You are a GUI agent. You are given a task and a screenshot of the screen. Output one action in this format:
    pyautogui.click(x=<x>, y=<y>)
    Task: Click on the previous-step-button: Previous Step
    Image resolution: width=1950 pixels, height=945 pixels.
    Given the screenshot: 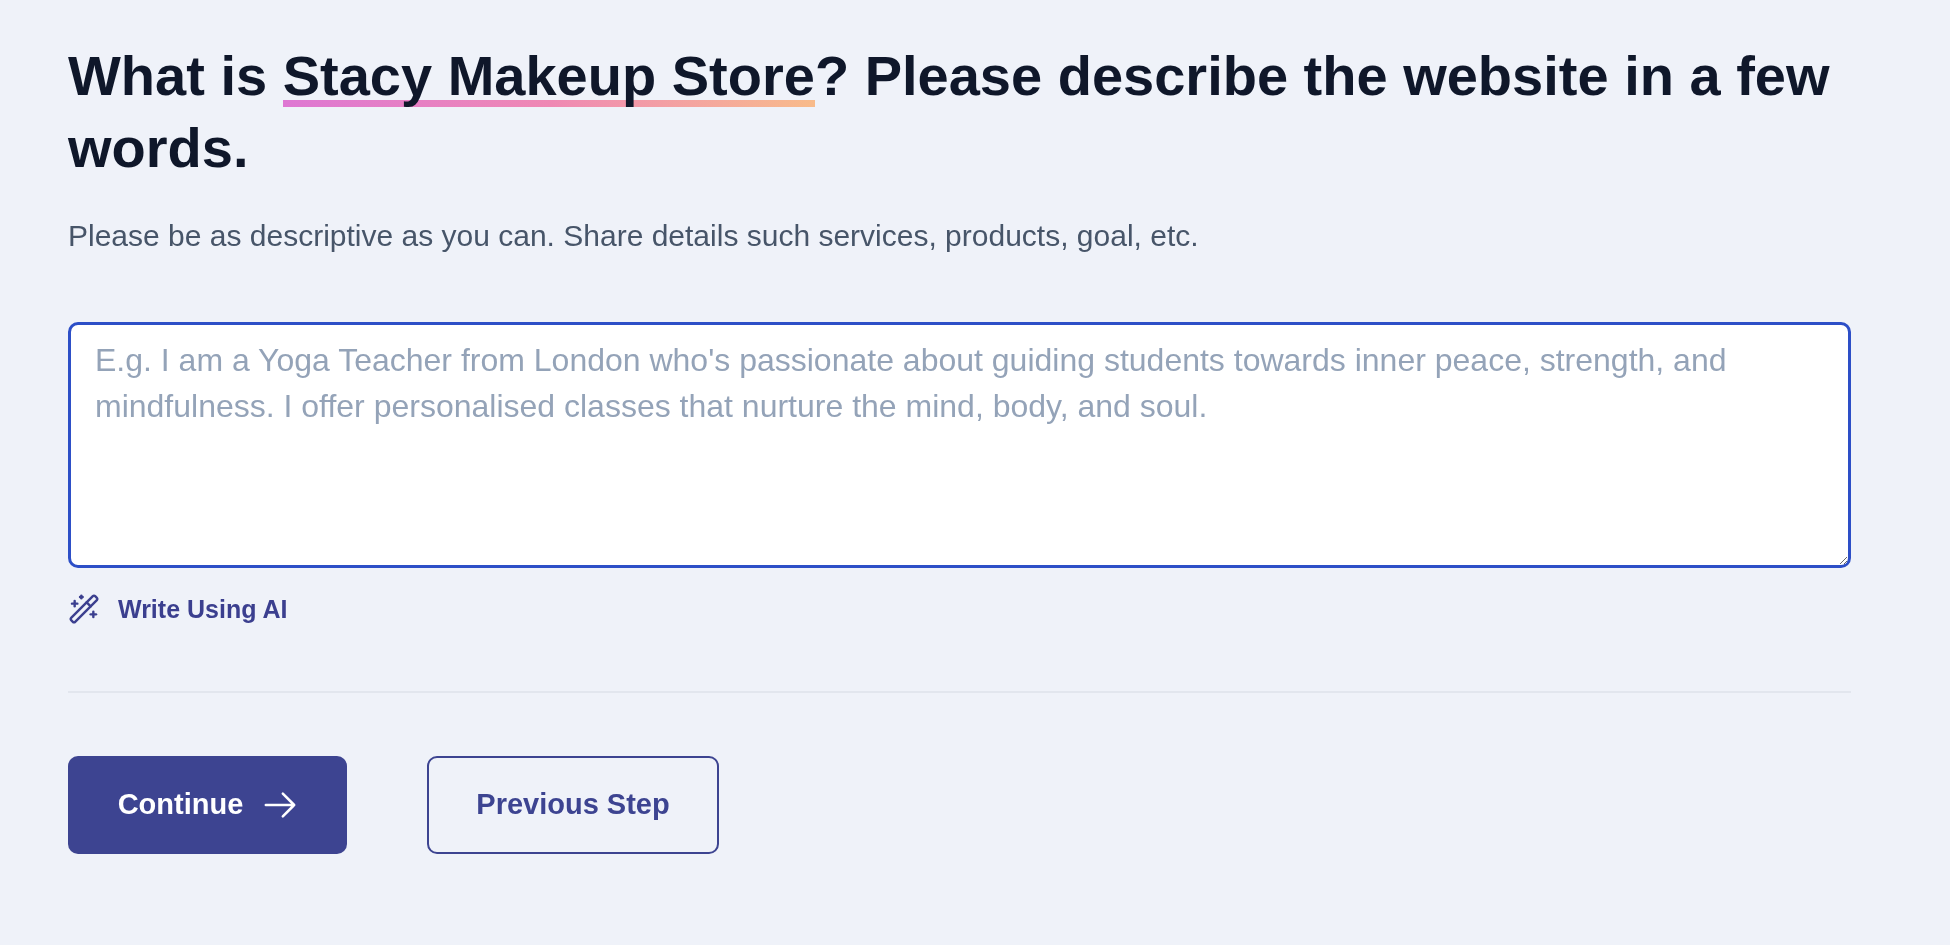 What is the action you would take?
    pyautogui.click(x=573, y=805)
    